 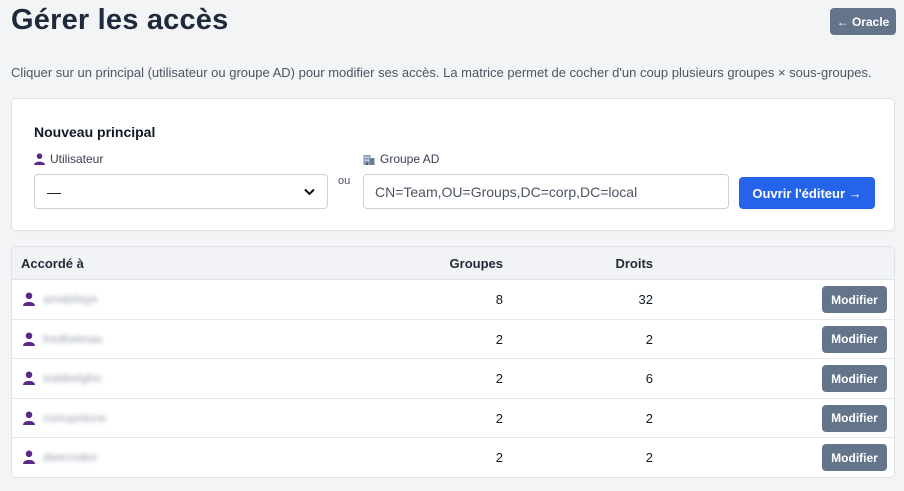 I want to click on user-field-label: Utilisateur, so click(x=68, y=159).